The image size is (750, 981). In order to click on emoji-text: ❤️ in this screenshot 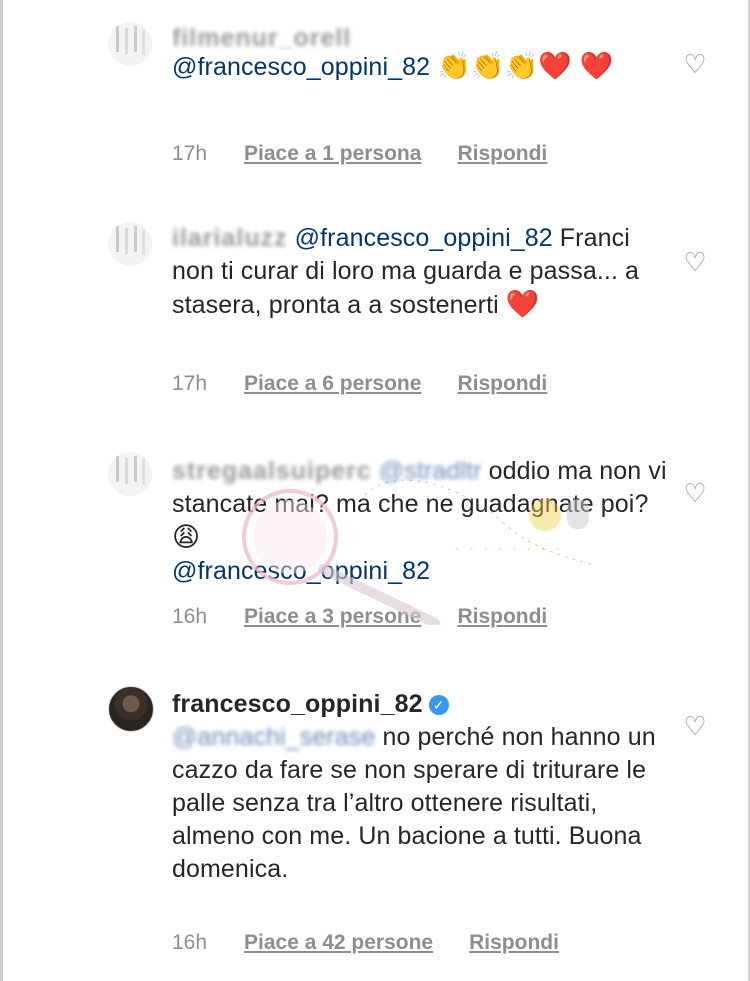, I will do `click(522, 304)`.